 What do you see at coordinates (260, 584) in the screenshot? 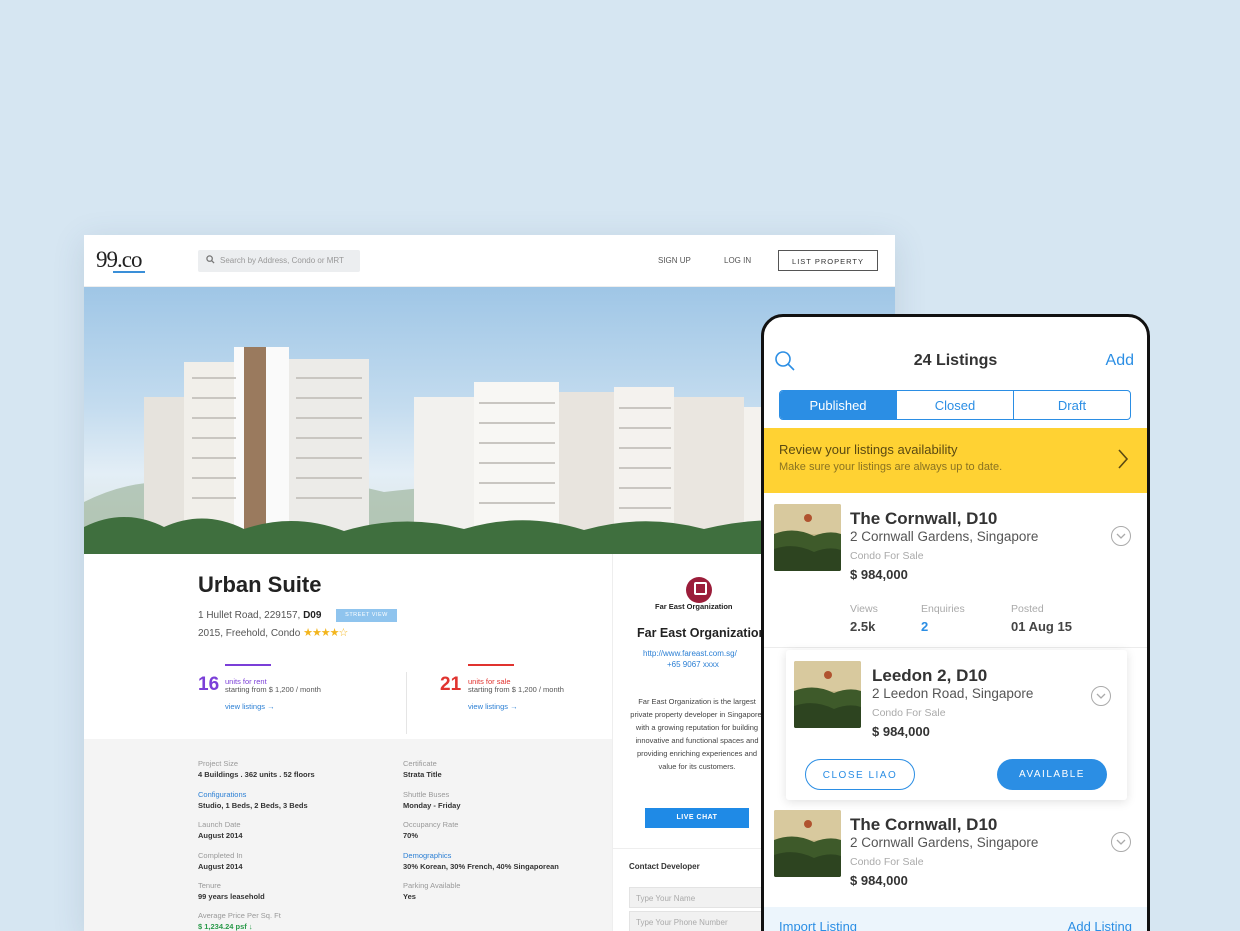
I see `property-title: Urban Suite` at bounding box center [260, 584].